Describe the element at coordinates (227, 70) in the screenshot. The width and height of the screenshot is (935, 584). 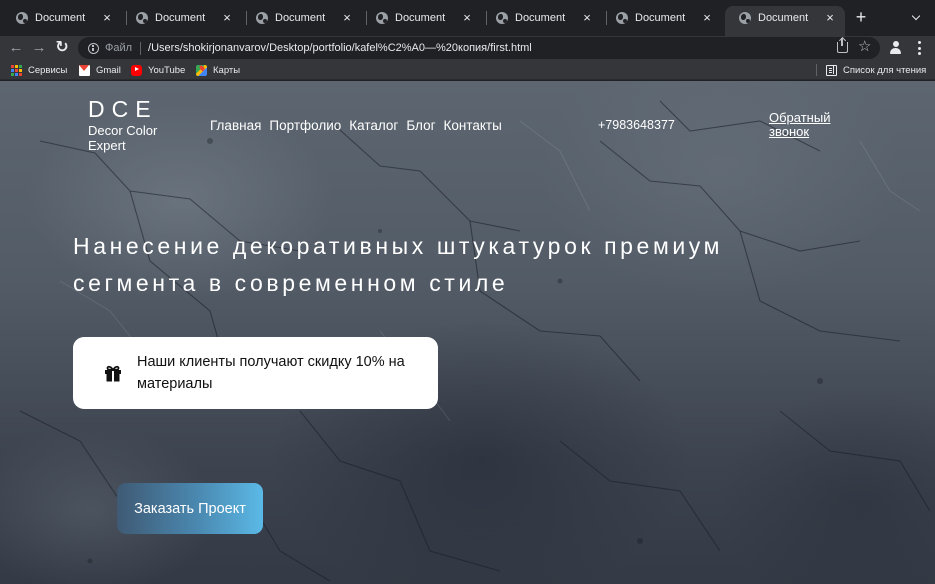
I see `bookmark-label: Карты` at that location.